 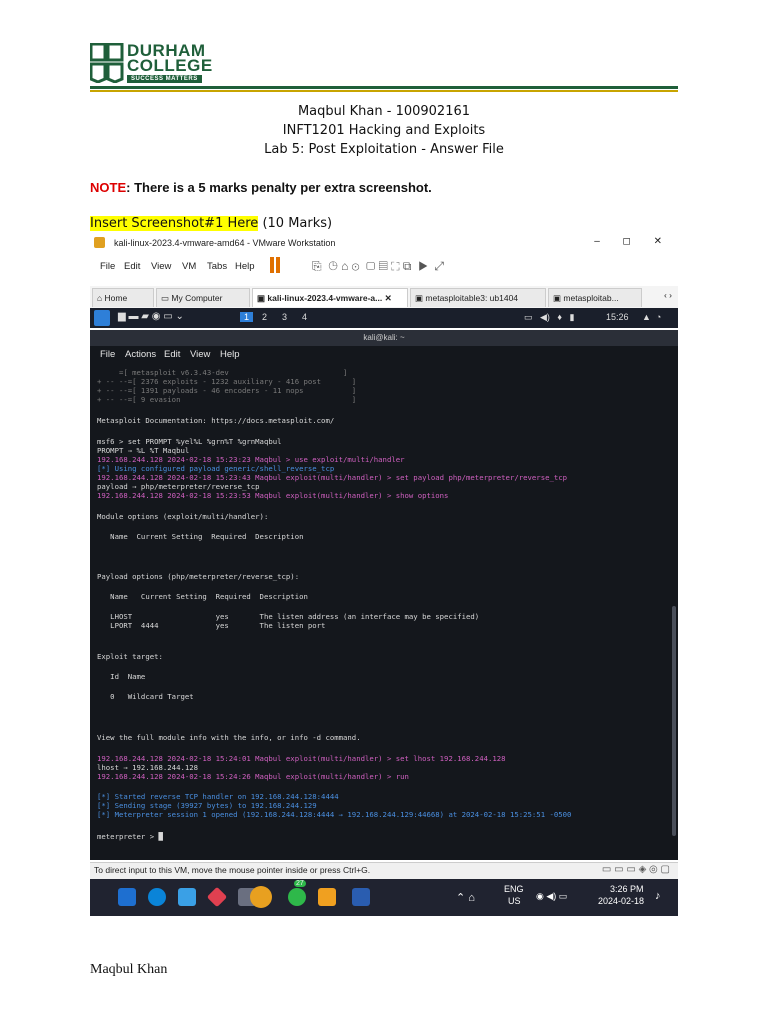 I want to click on taskbar-time: 3:26 PM, so click(x=627, y=889).